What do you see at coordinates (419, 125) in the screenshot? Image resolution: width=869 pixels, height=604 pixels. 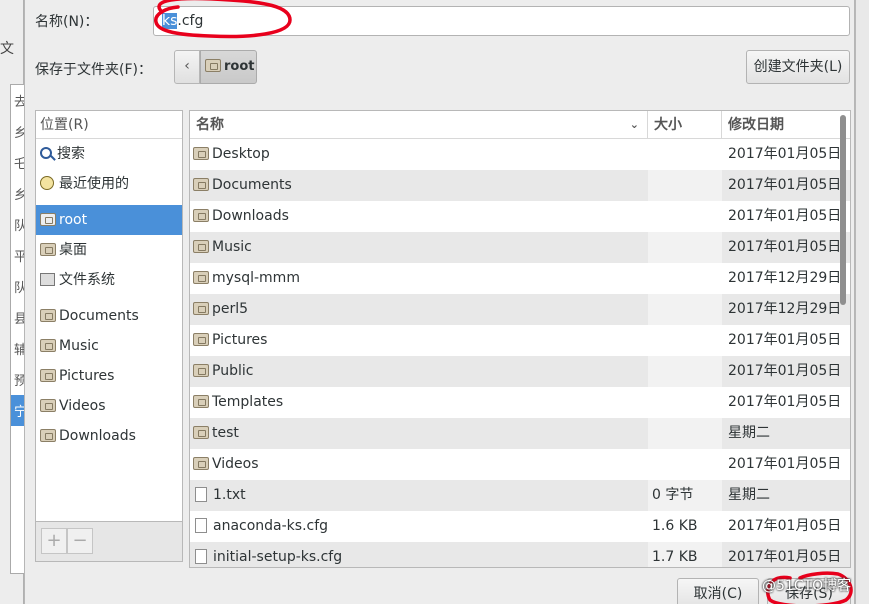 I see `column-header-name: 名称 ⌄` at bounding box center [419, 125].